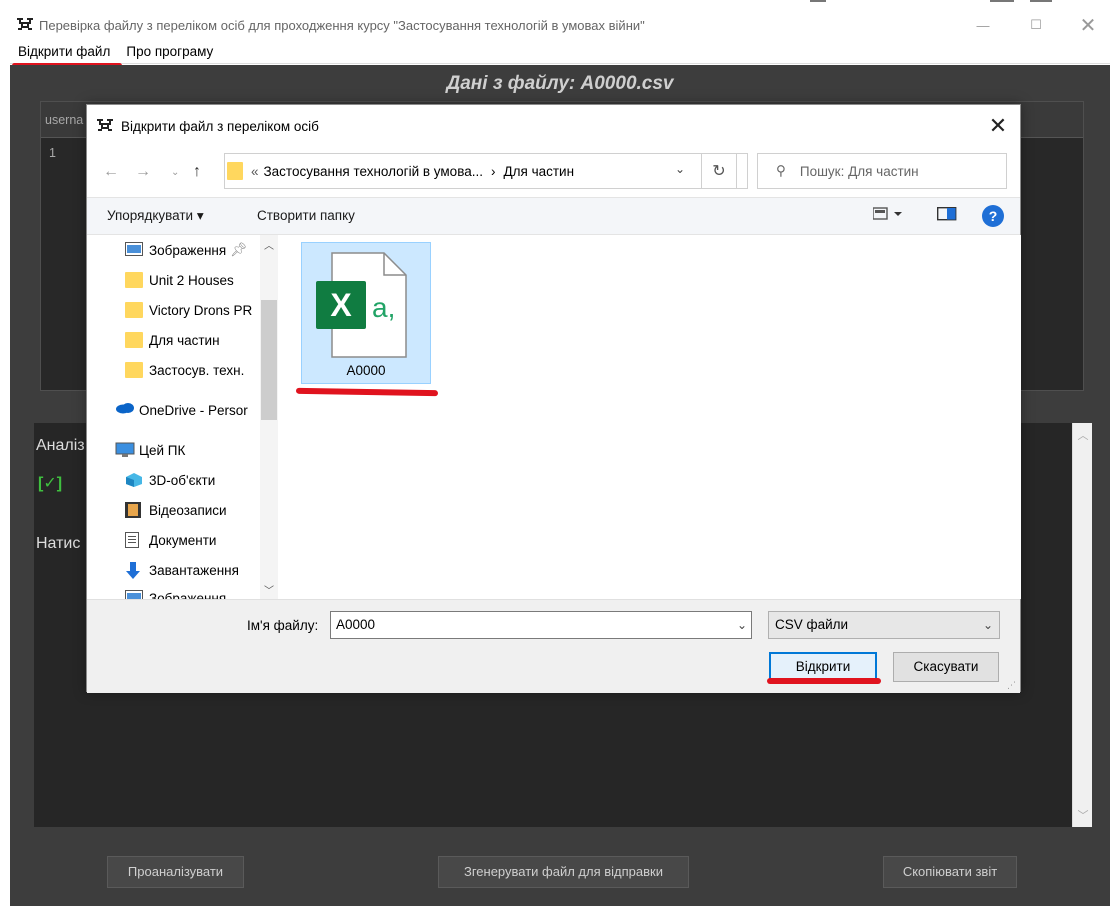 The image size is (1110, 906). What do you see at coordinates (186, 250) in the screenshot?
I see `nav-item-pictures: Зображення 📌︎` at bounding box center [186, 250].